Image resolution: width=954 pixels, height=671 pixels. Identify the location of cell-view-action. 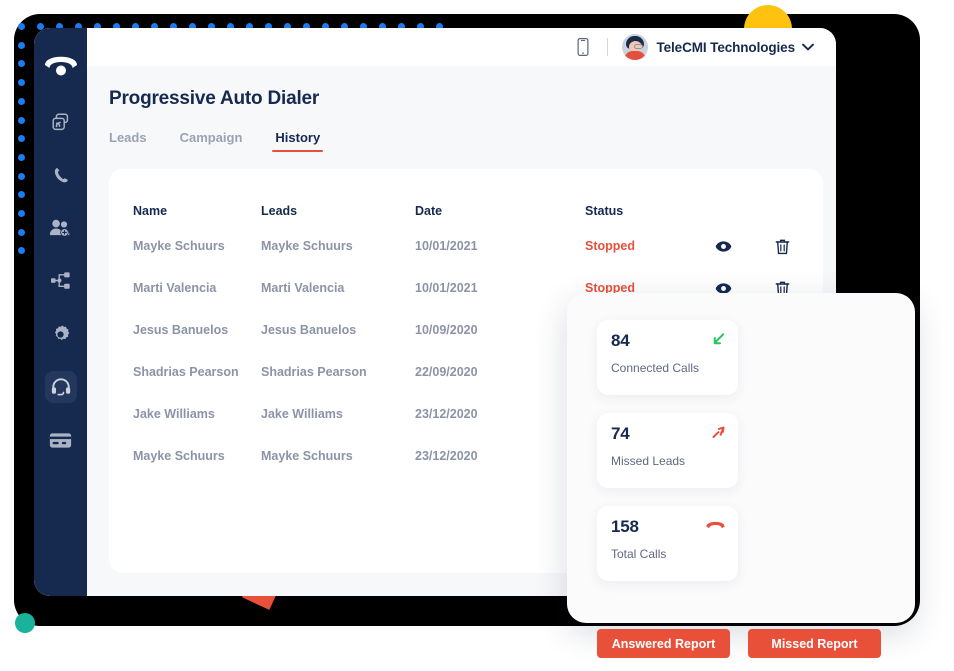
(745, 246).